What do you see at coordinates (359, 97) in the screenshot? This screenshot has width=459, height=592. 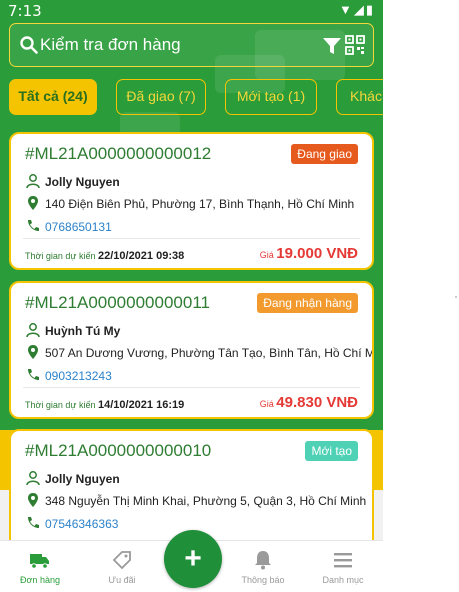 I see `tab-other: Khác` at bounding box center [359, 97].